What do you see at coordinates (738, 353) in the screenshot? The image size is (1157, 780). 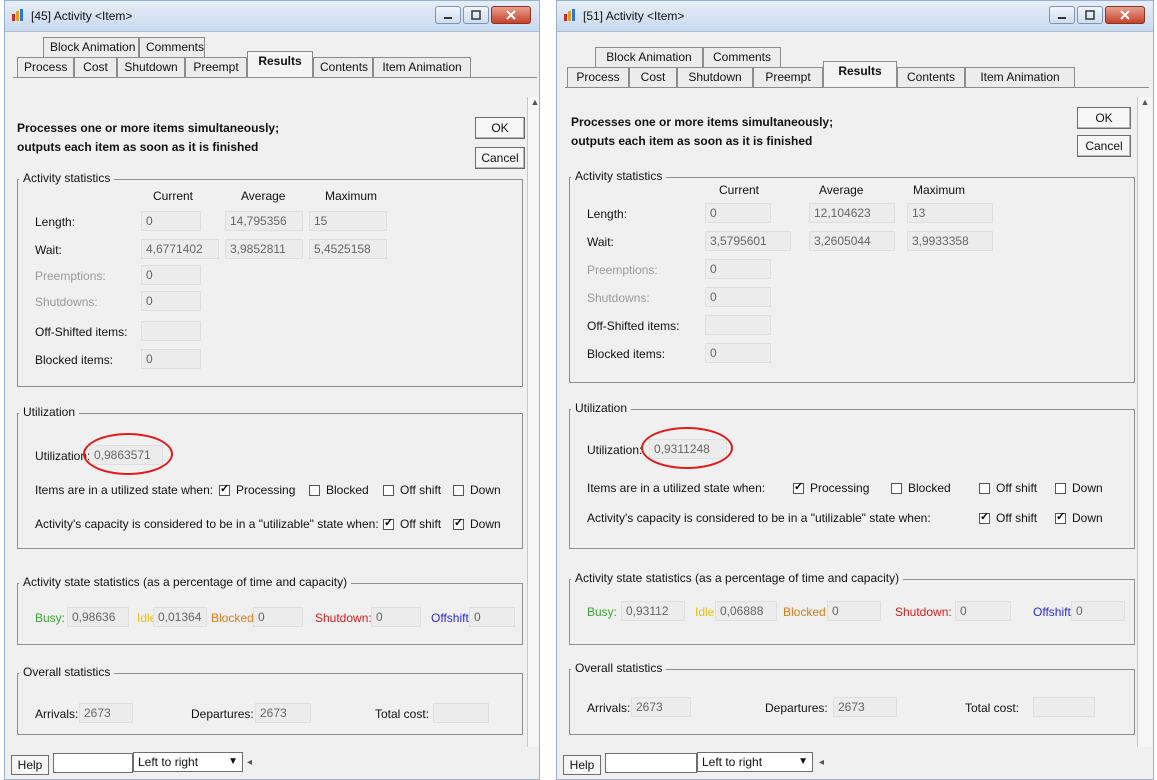 I see `blocked-items-field: 0` at bounding box center [738, 353].